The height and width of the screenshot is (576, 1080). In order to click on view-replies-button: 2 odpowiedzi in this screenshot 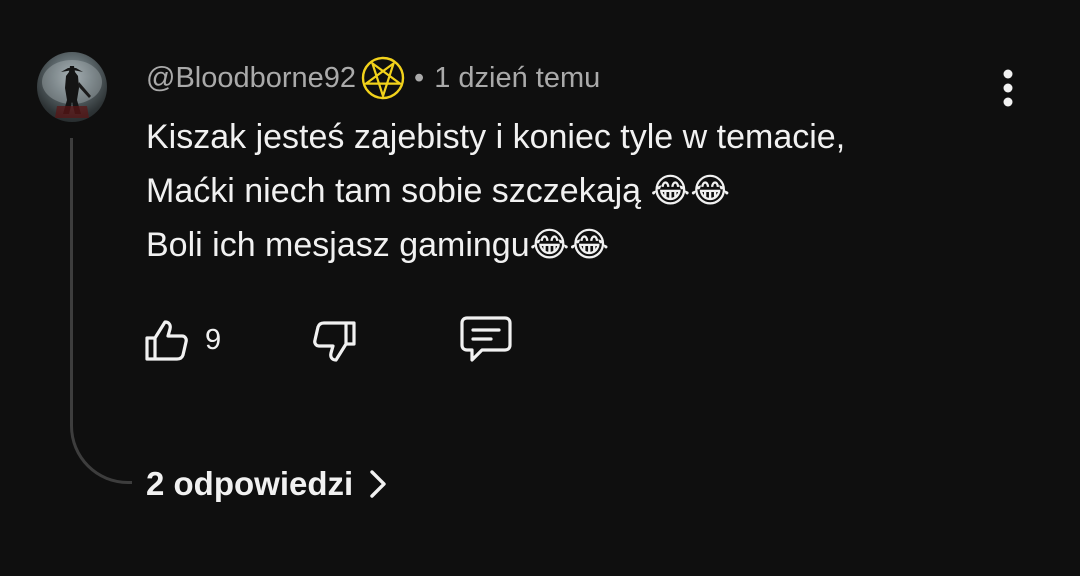, I will do `click(267, 484)`.